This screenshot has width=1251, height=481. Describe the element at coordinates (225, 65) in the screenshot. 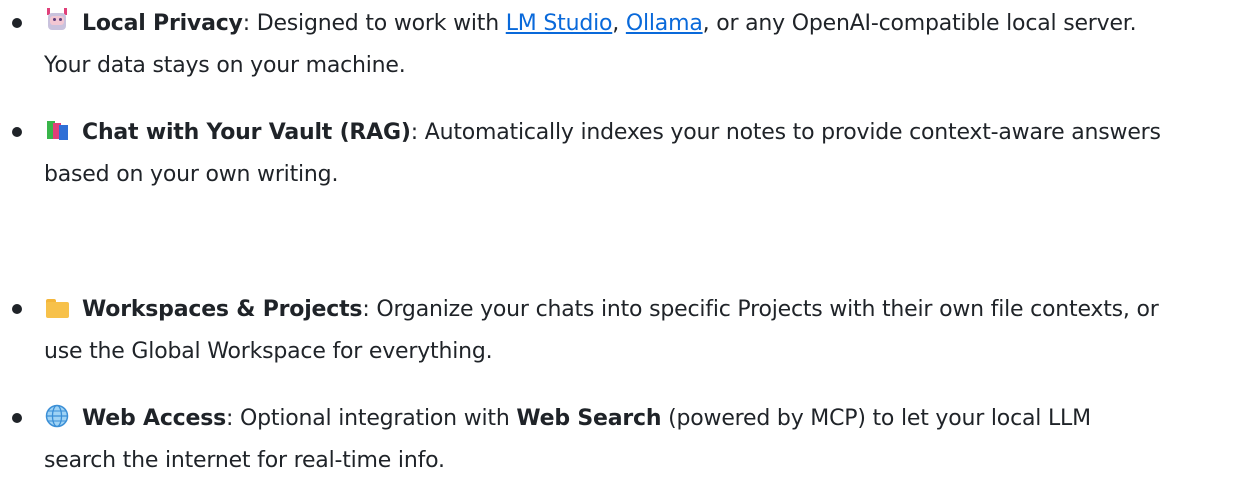

I see `item-line-2: Your data stays on your machine.` at that location.